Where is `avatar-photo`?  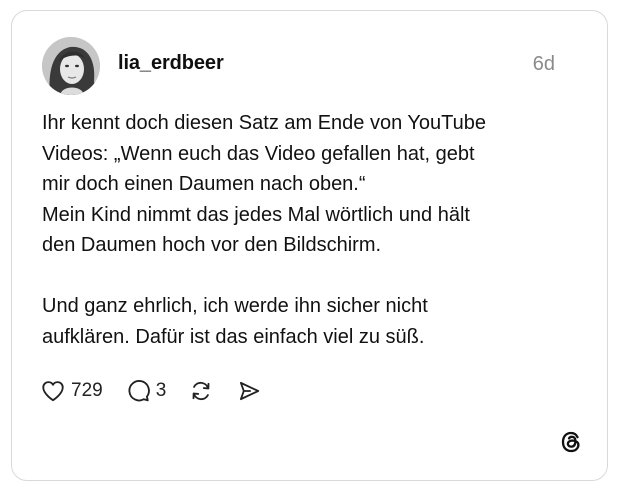 avatar-photo is located at coordinates (71, 66).